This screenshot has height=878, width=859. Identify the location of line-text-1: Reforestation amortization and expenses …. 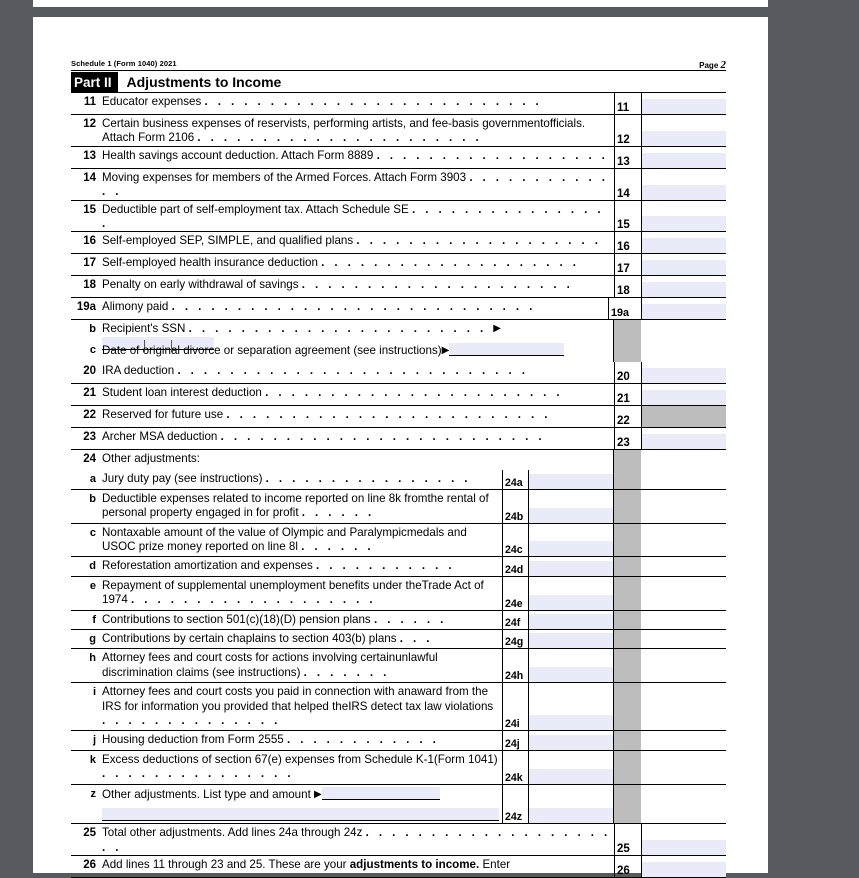
(279, 566).